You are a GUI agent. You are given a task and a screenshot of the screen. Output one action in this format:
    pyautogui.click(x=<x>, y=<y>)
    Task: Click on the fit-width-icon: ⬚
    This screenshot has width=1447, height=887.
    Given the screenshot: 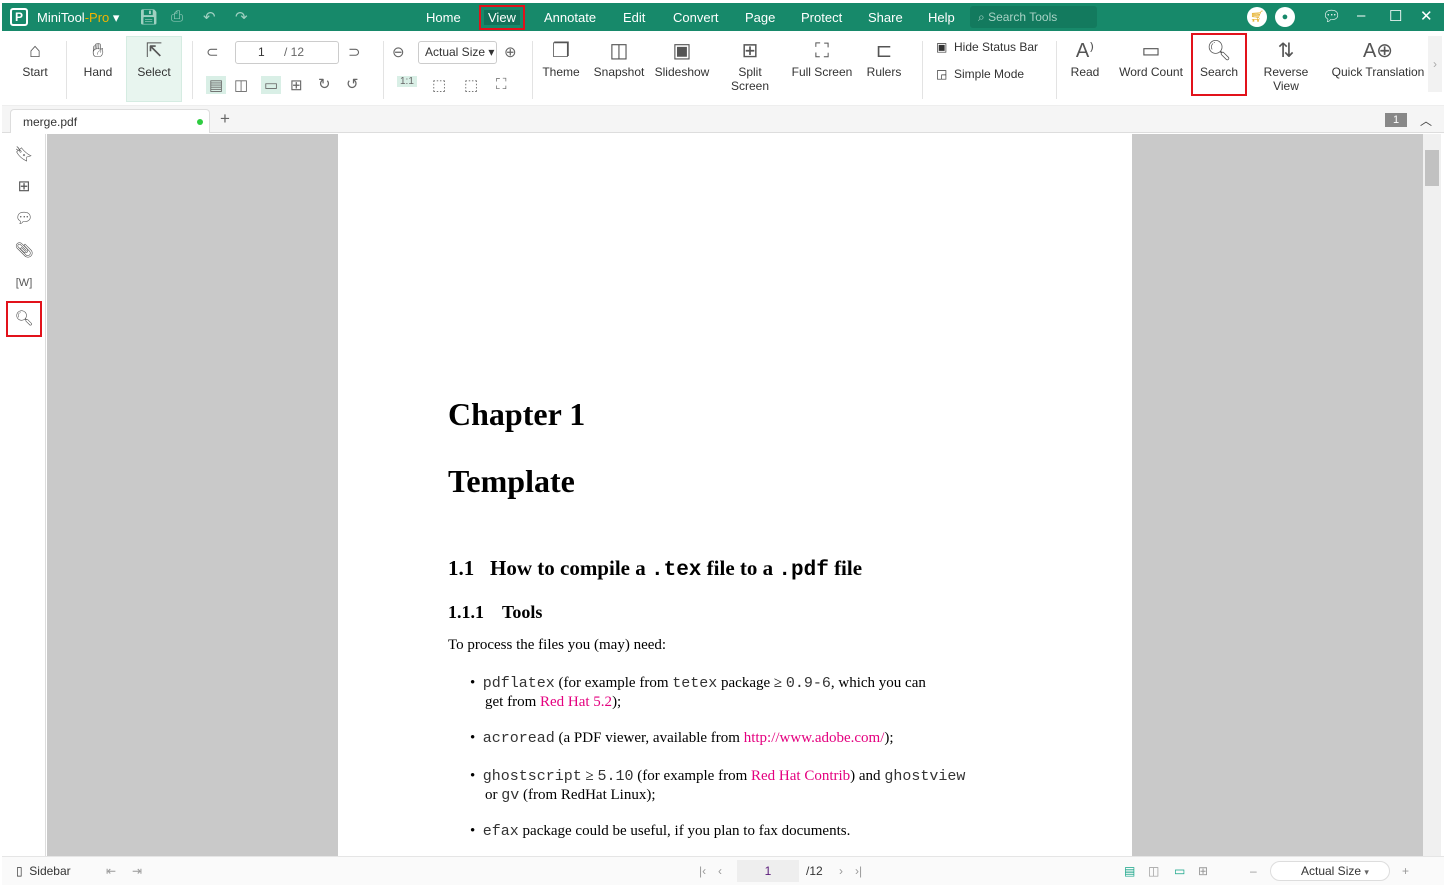 What is the action you would take?
    pyautogui.click(x=439, y=85)
    